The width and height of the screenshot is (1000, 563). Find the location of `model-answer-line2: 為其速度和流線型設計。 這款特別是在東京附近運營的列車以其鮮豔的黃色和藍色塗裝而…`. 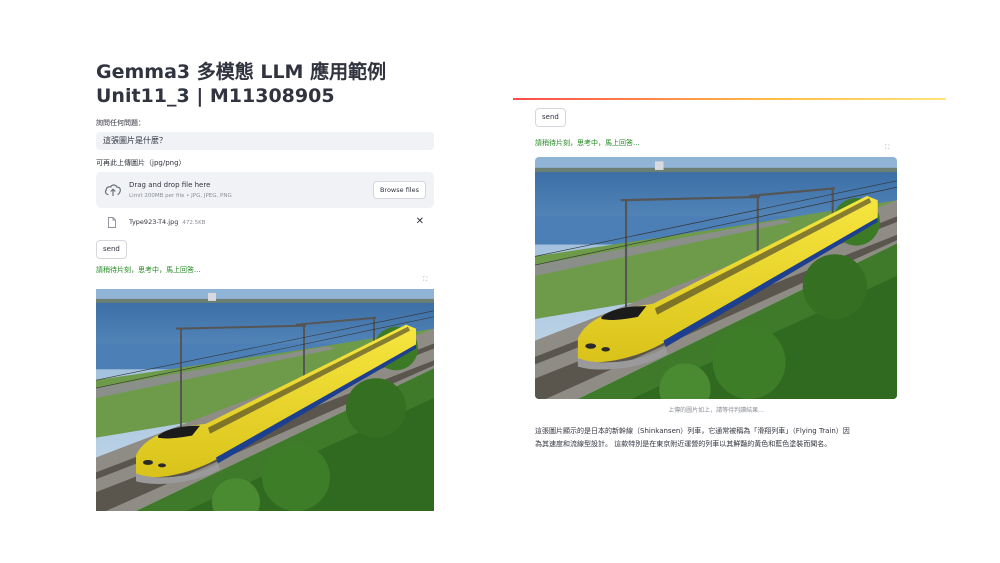

model-answer-line2: 為其速度和流線型設計。 這款特別是在東京附近運營的列車以其鮮豔的黃色和藍色塗裝而… is located at coordinates (683, 444).